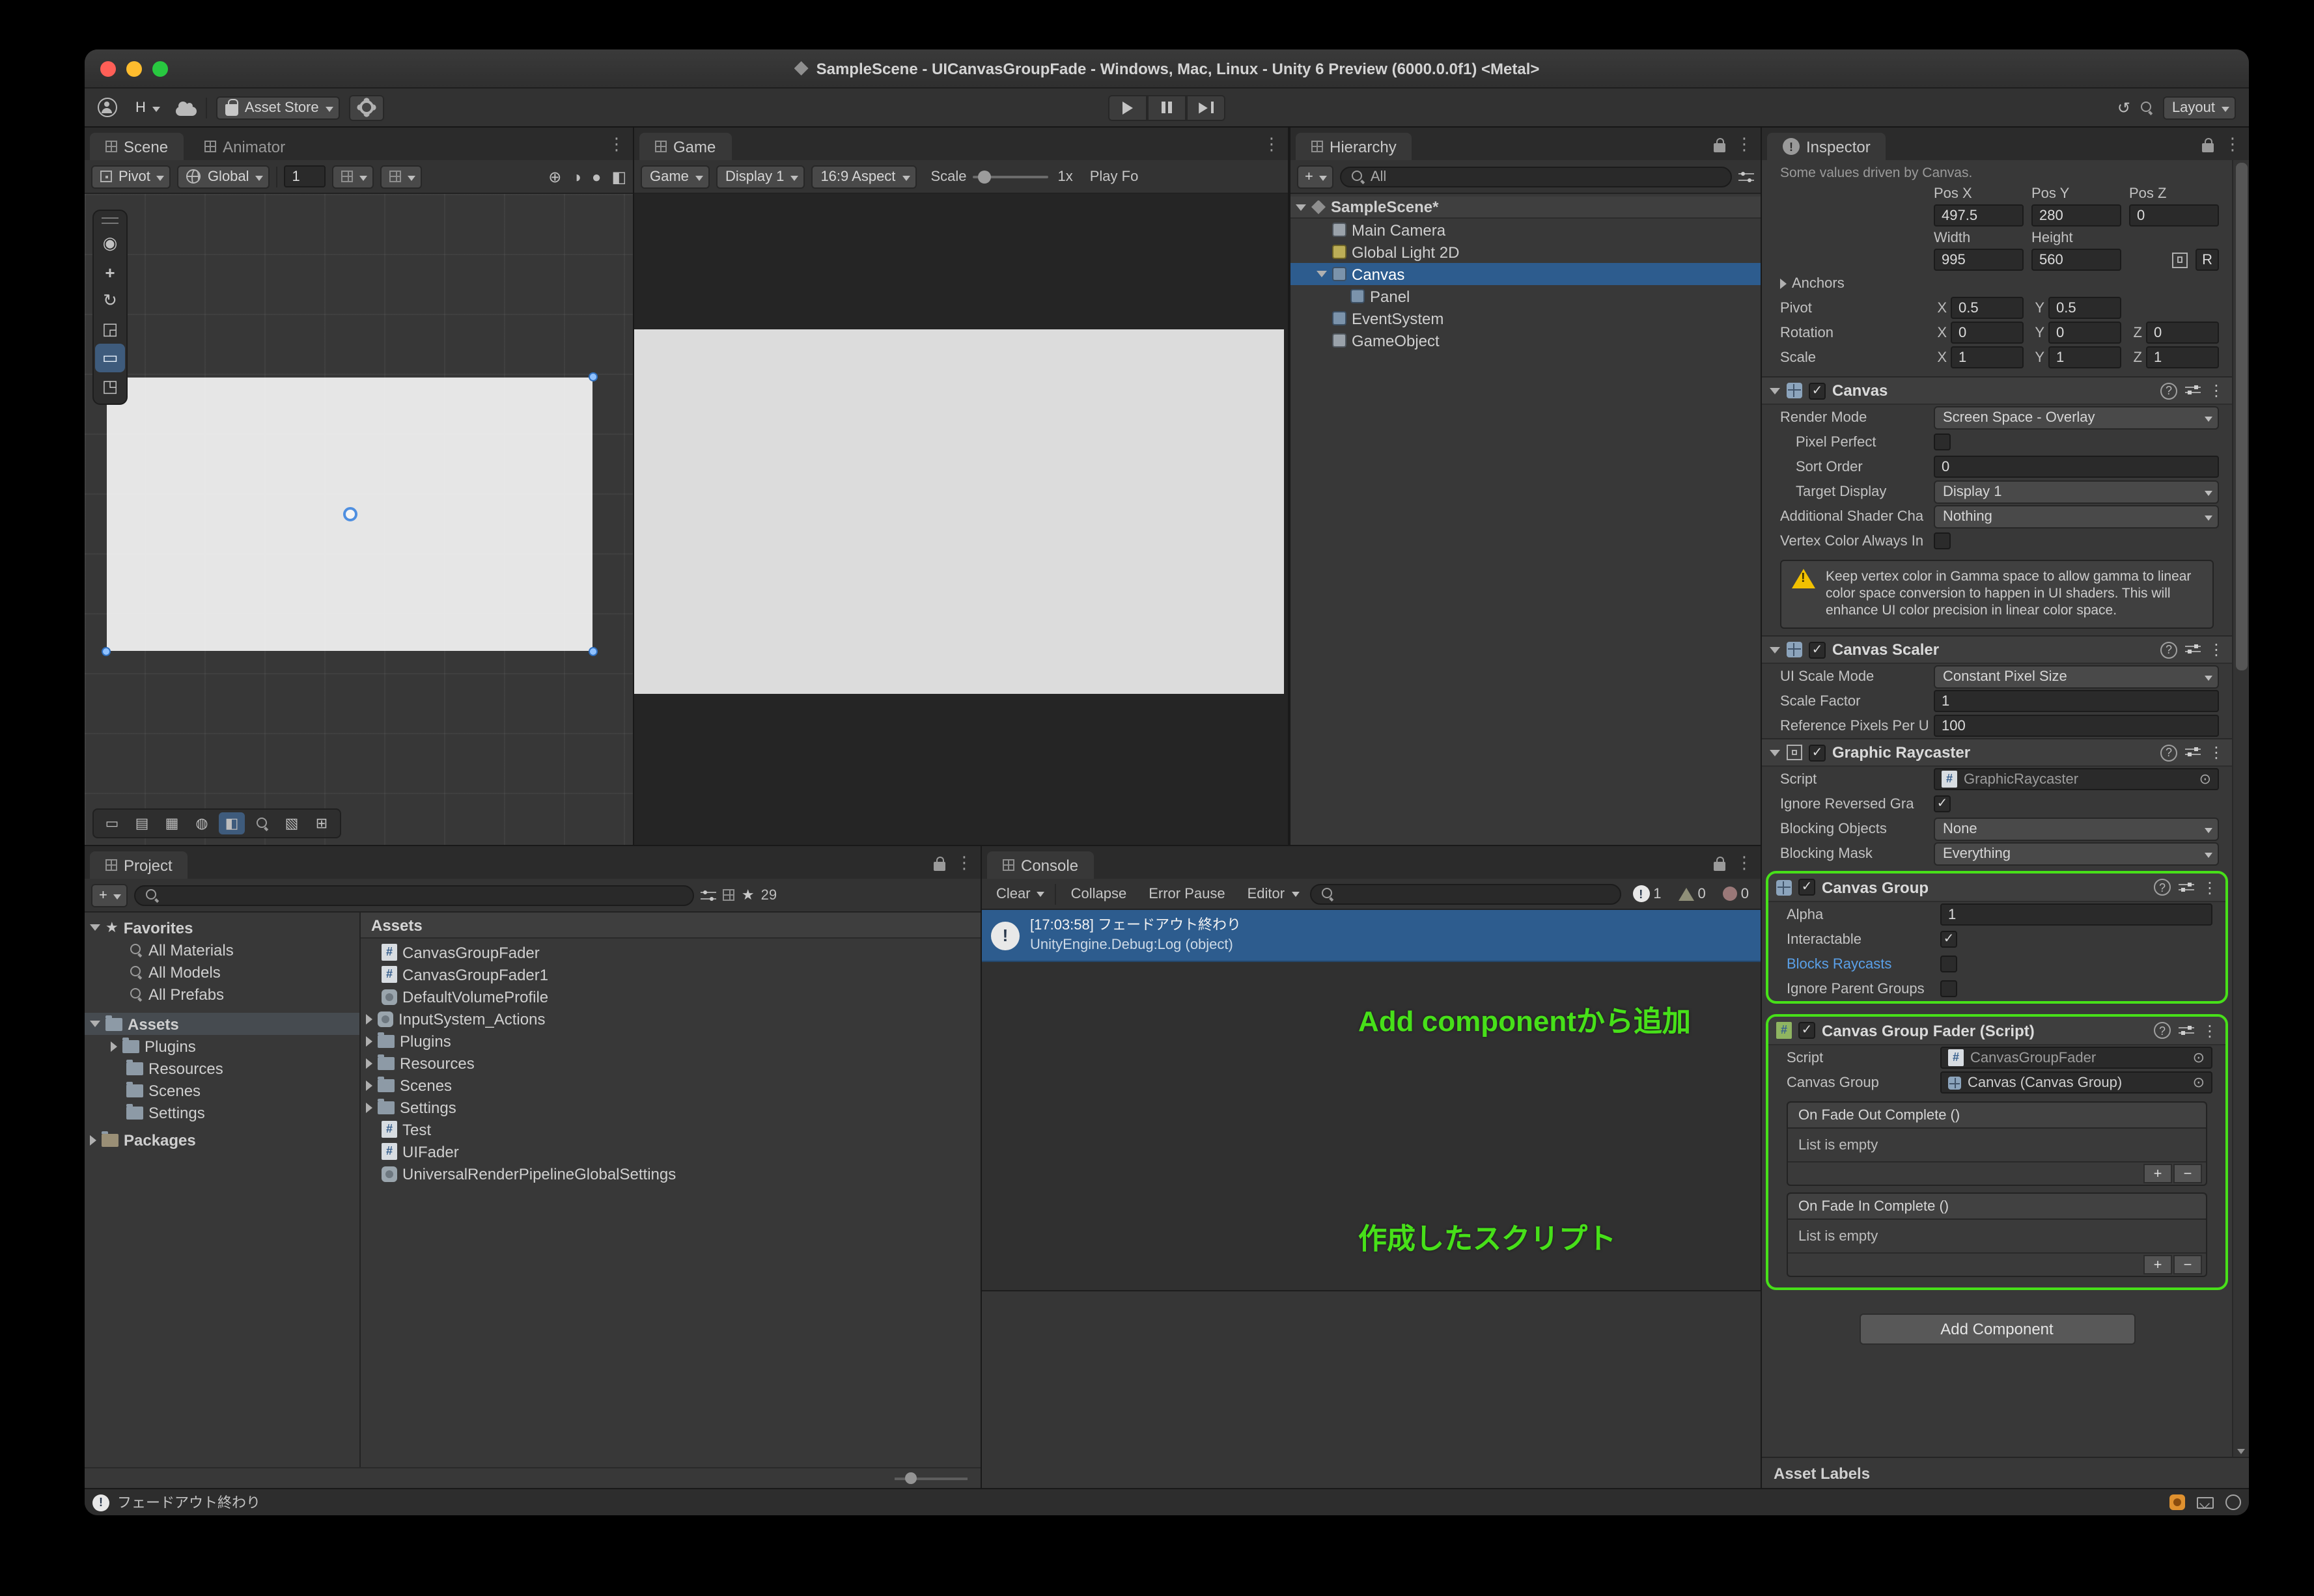 The image size is (2314, 1596). I want to click on fader-canvas-group-field: Canvas (Canvas Group) ⊙, so click(2076, 1082).